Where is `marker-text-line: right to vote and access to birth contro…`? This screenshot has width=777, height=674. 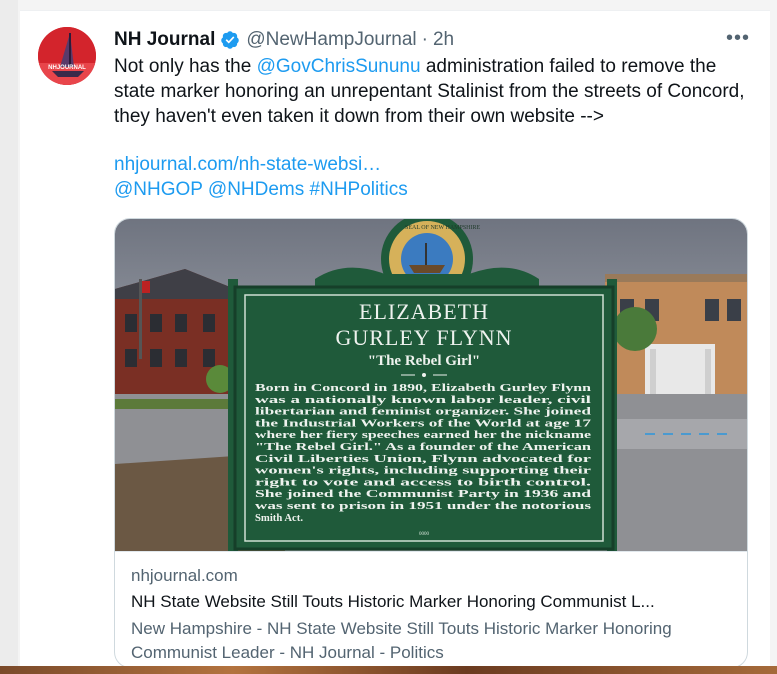 marker-text-line: right to vote and access to birth contro… is located at coordinates (423, 482).